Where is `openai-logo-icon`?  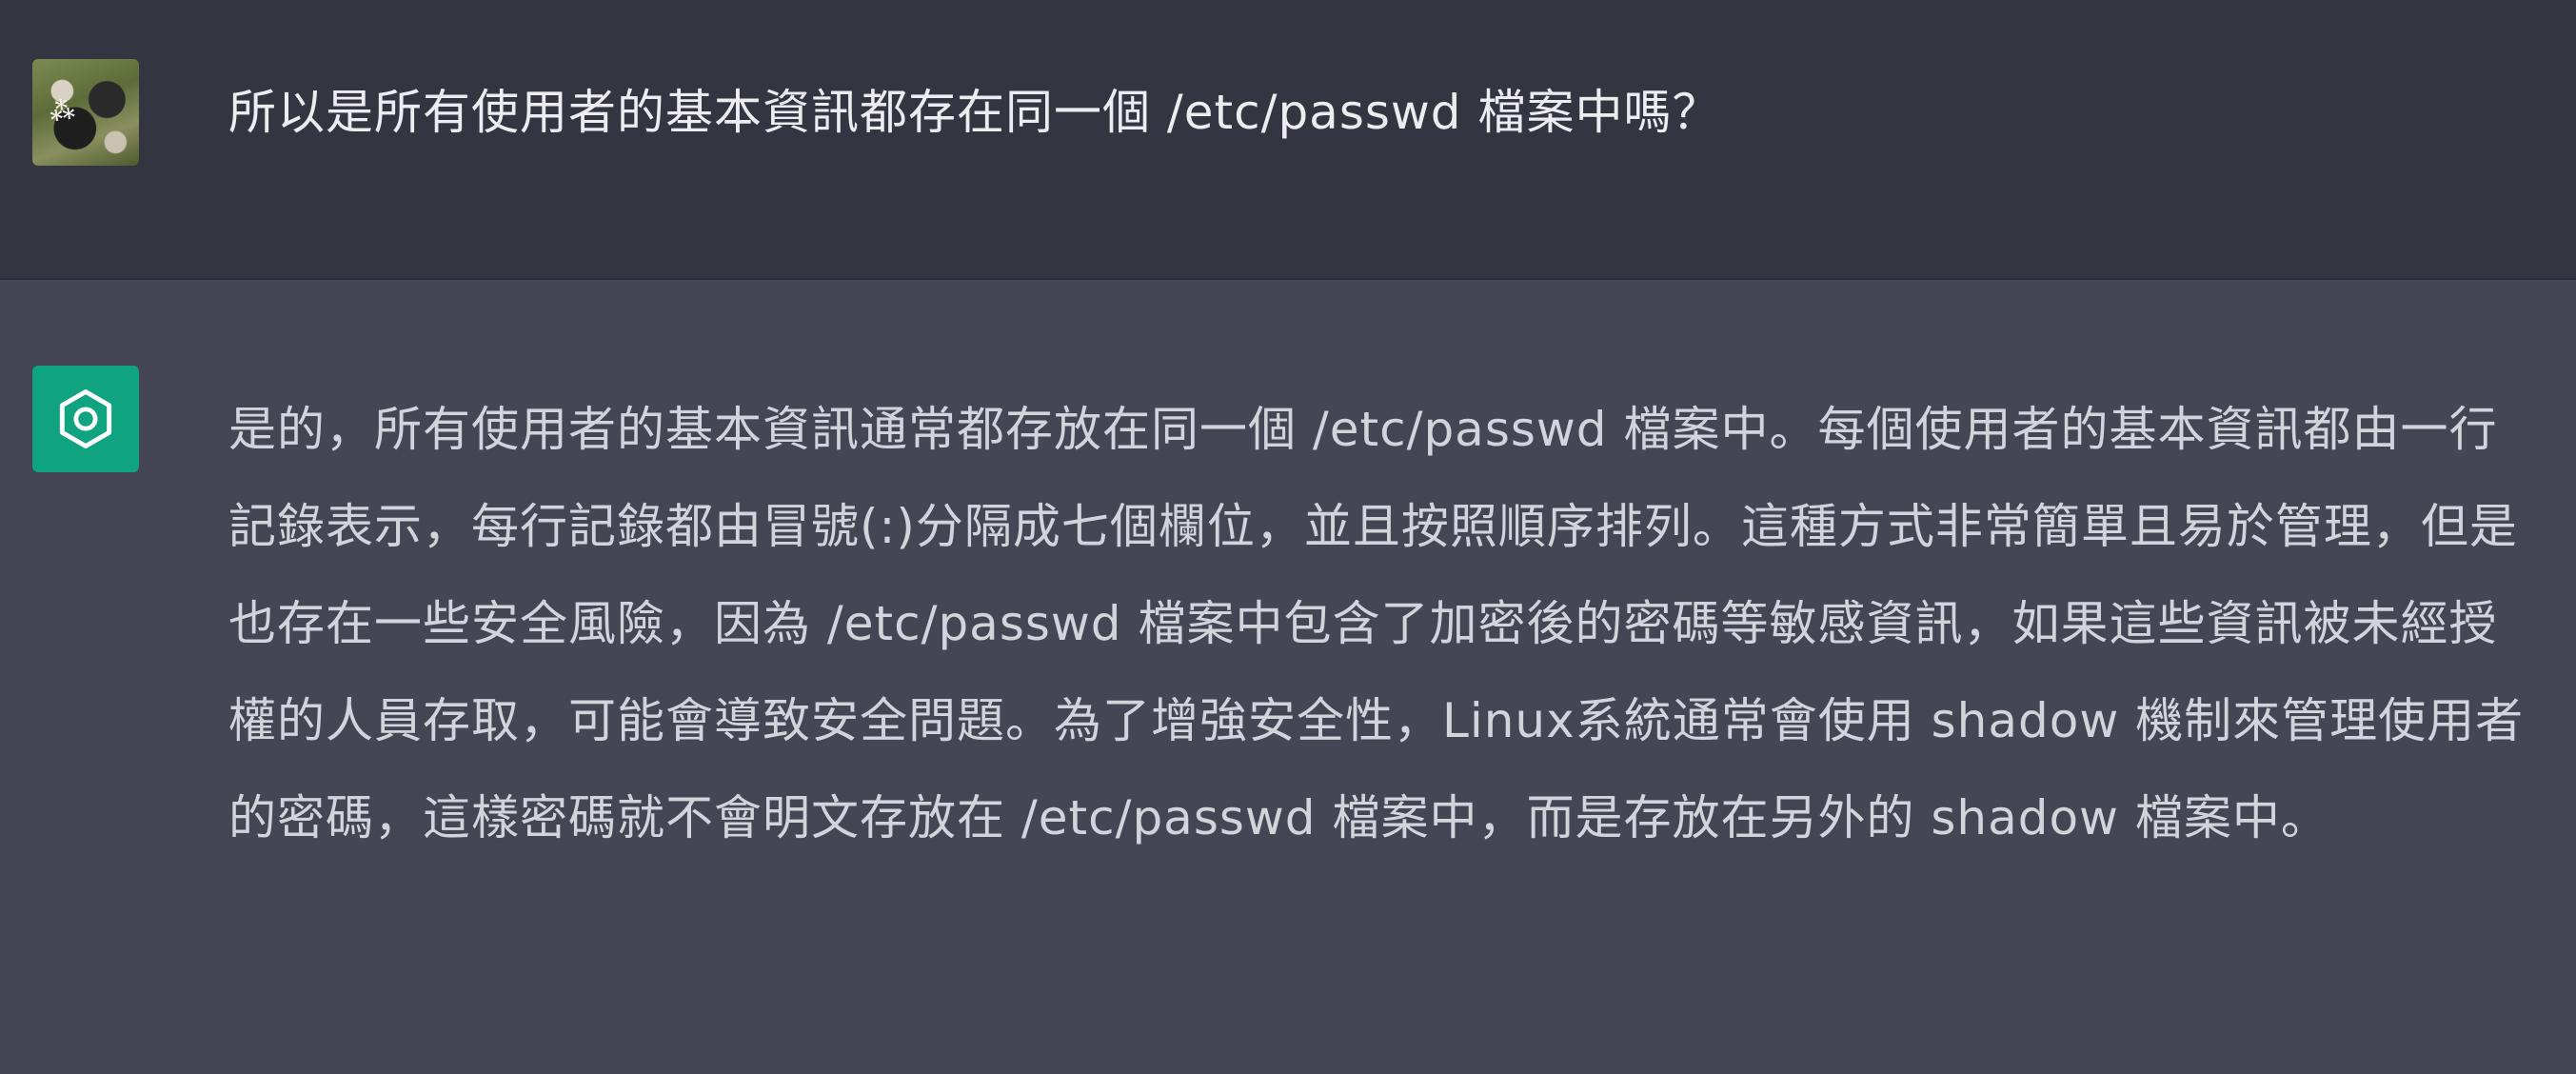 openai-logo-icon is located at coordinates (86, 418).